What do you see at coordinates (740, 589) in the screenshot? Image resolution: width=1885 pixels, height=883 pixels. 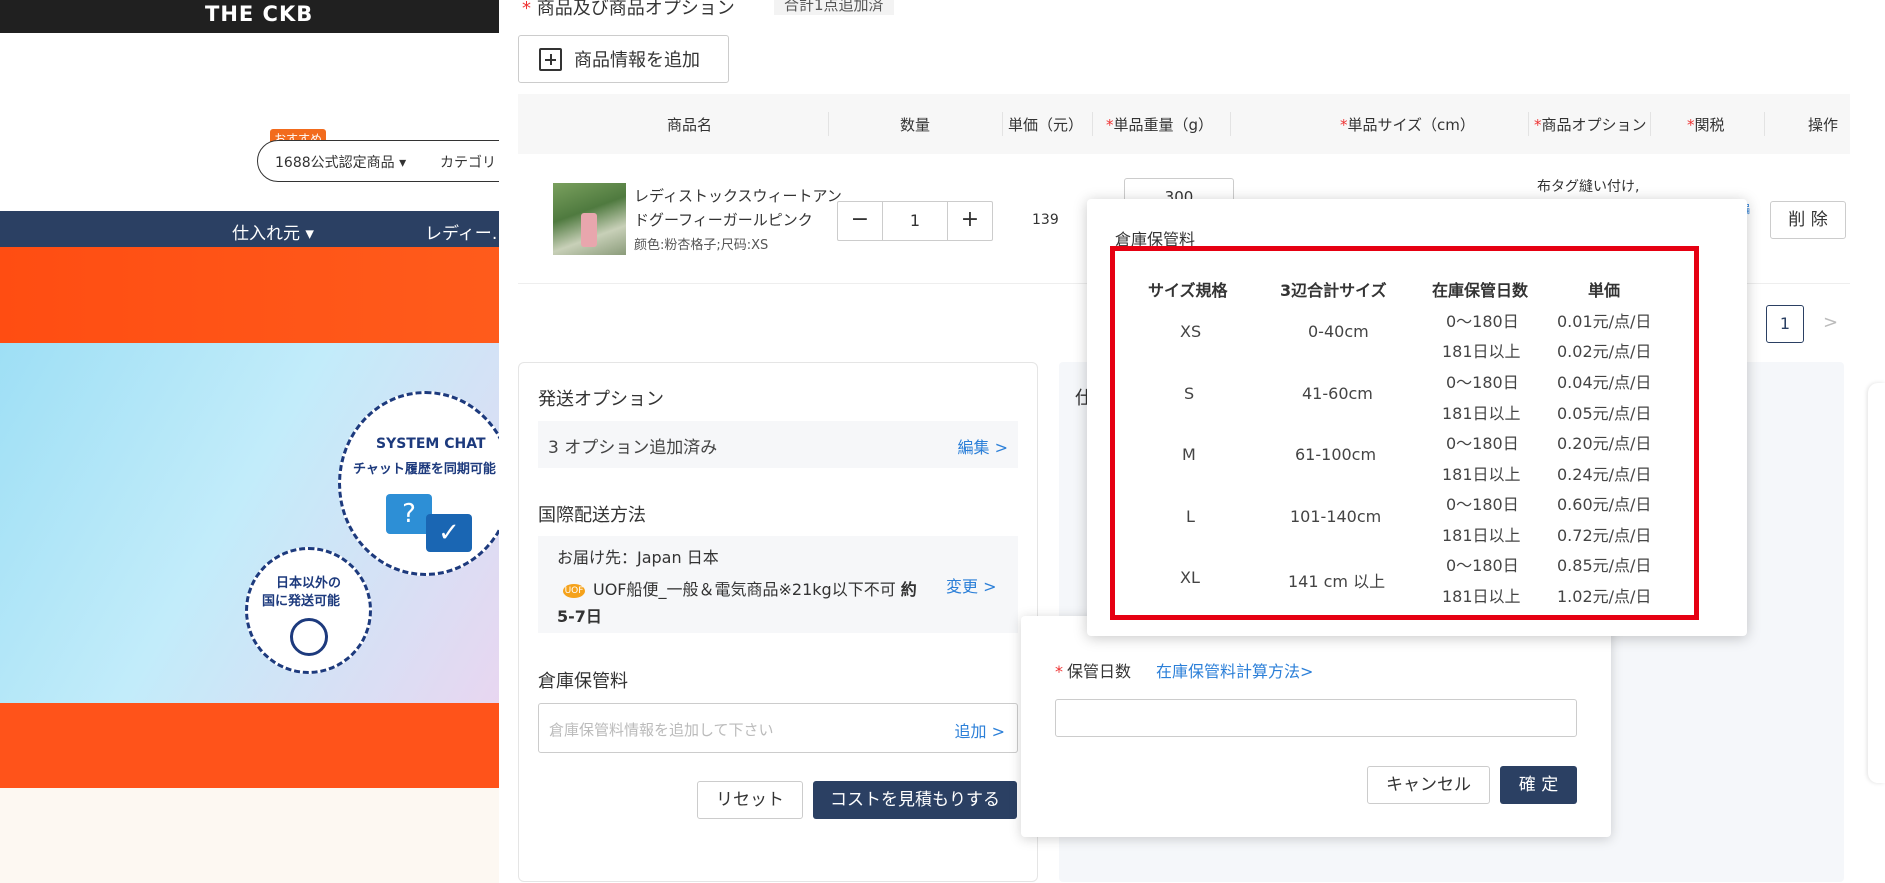 I see `shipping-method: UOF UOF船便_一般＆電気商品※21kg以下不可 約` at bounding box center [740, 589].